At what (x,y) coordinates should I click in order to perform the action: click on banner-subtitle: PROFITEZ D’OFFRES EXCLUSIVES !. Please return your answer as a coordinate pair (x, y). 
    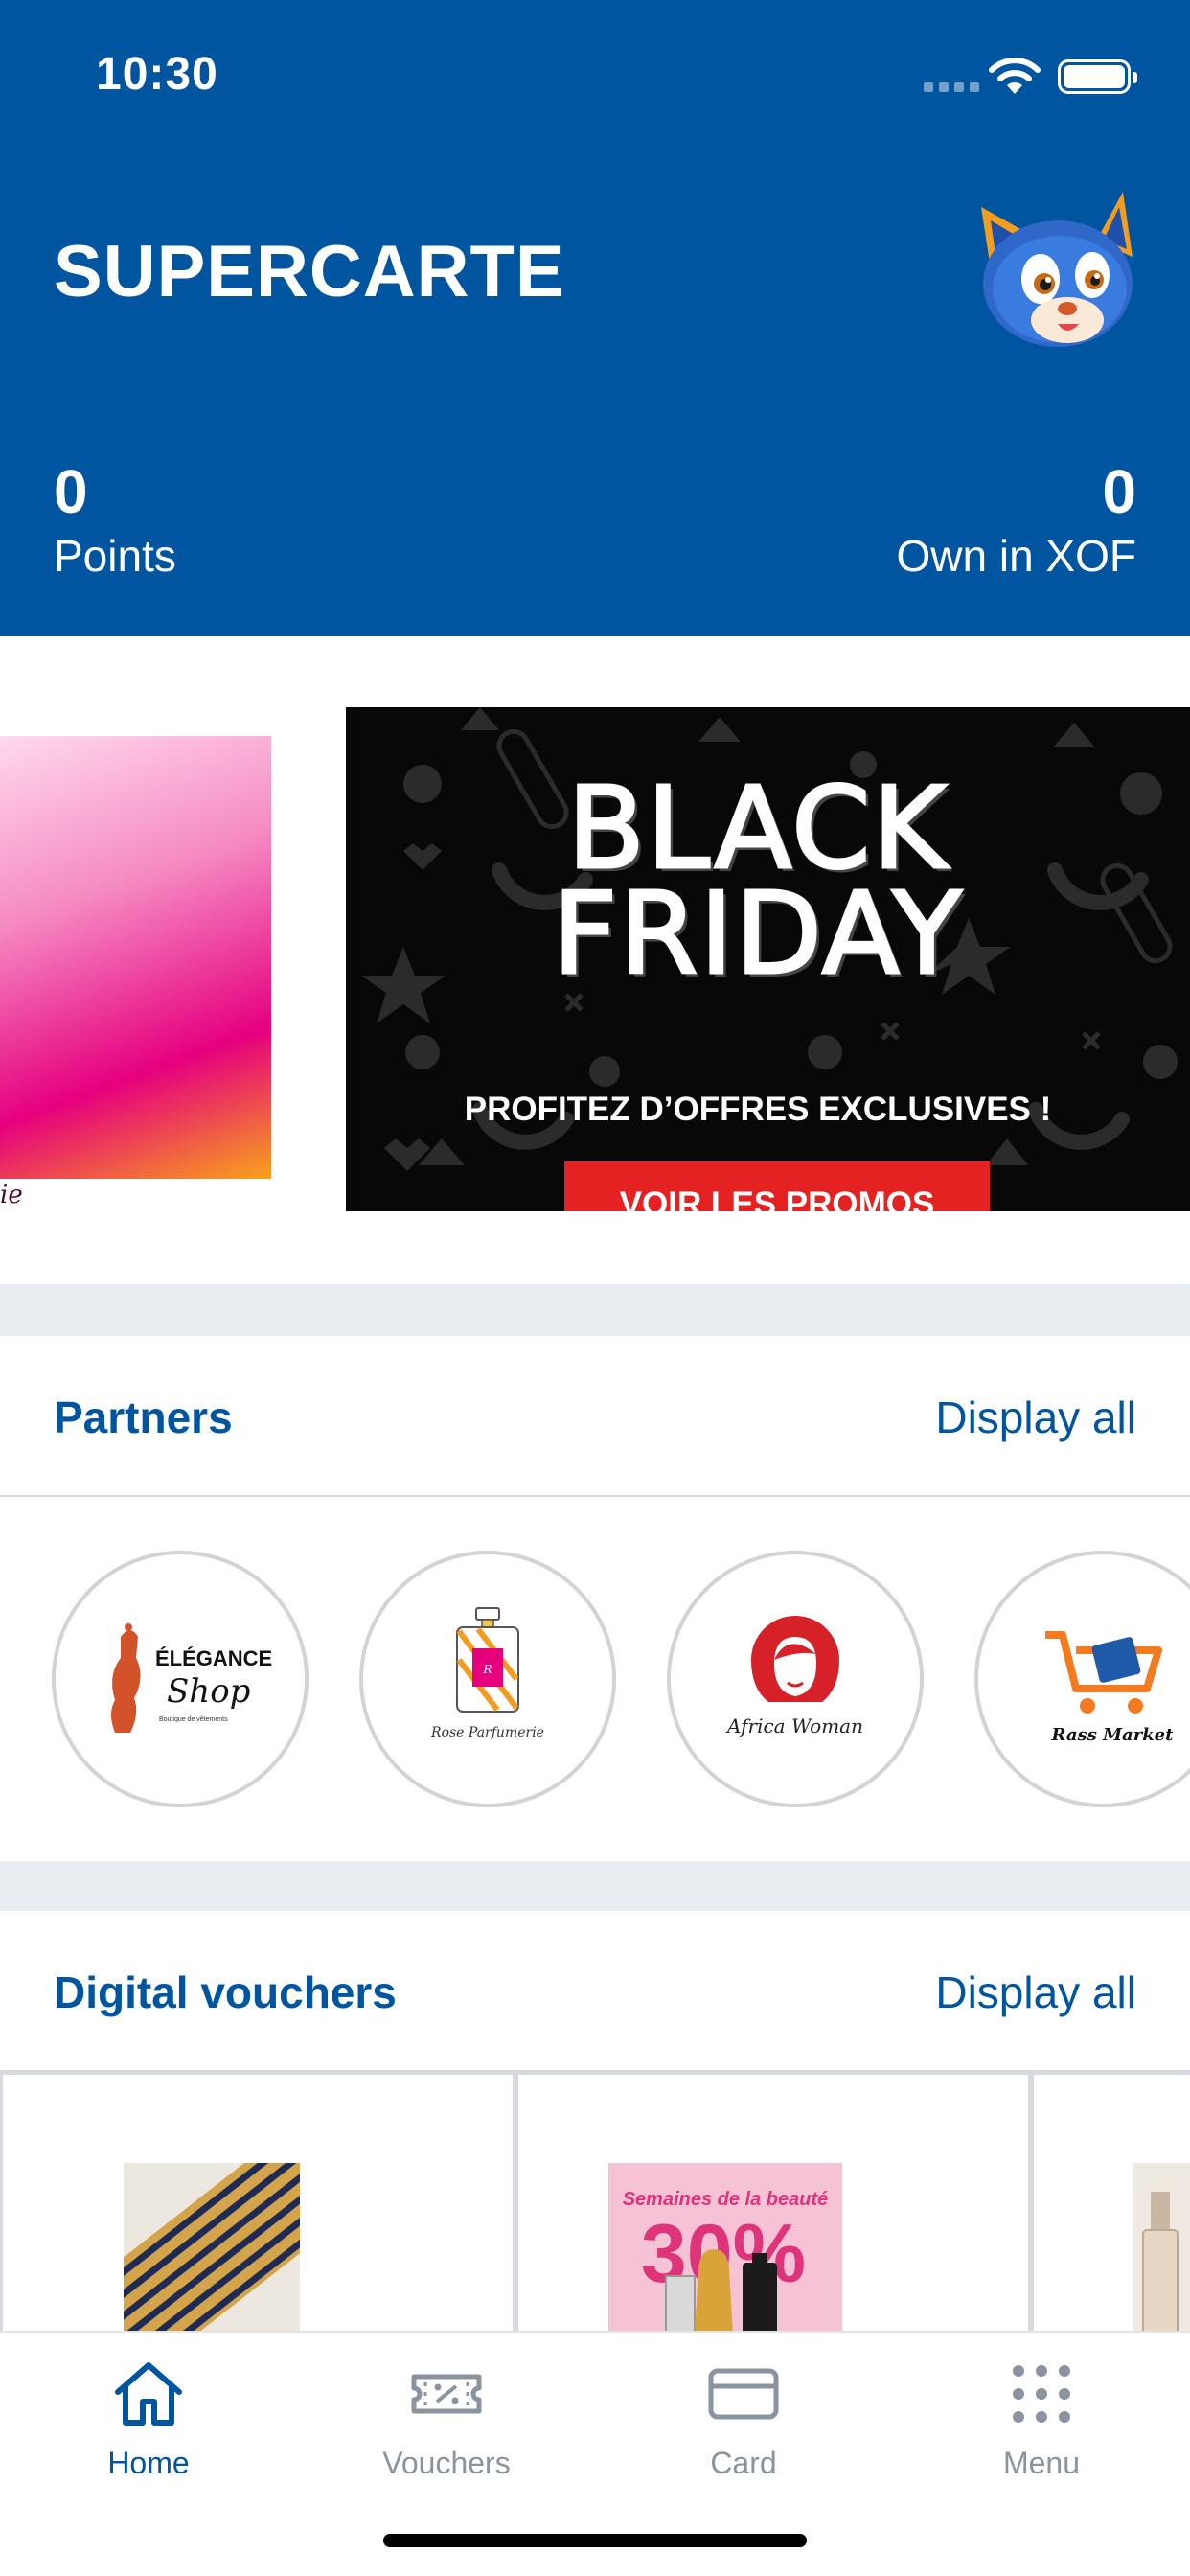
    Looking at the image, I should click on (758, 1109).